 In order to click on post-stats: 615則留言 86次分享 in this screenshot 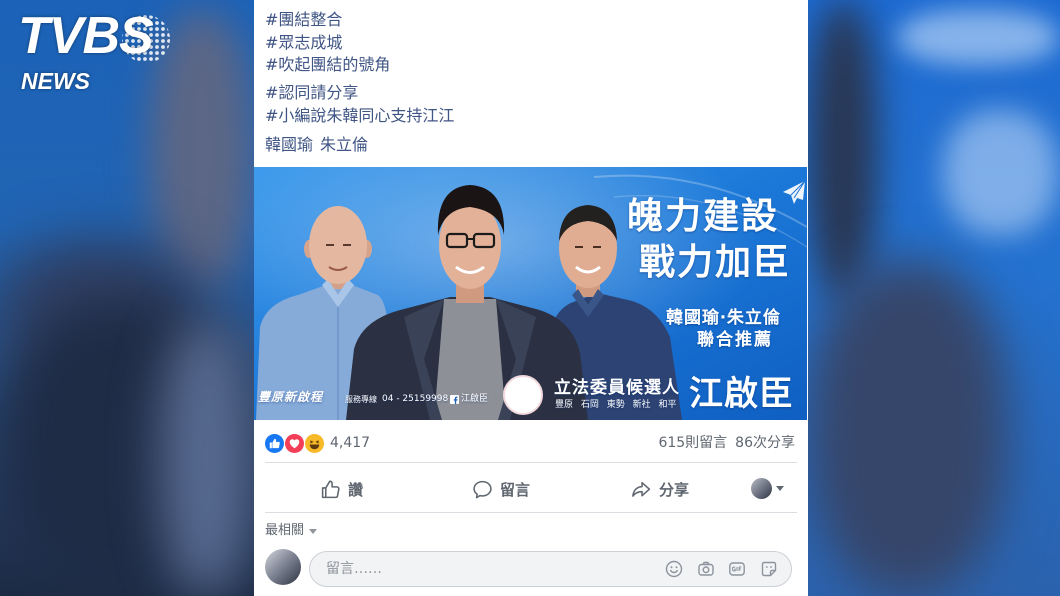, I will do `click(722, 443)`.